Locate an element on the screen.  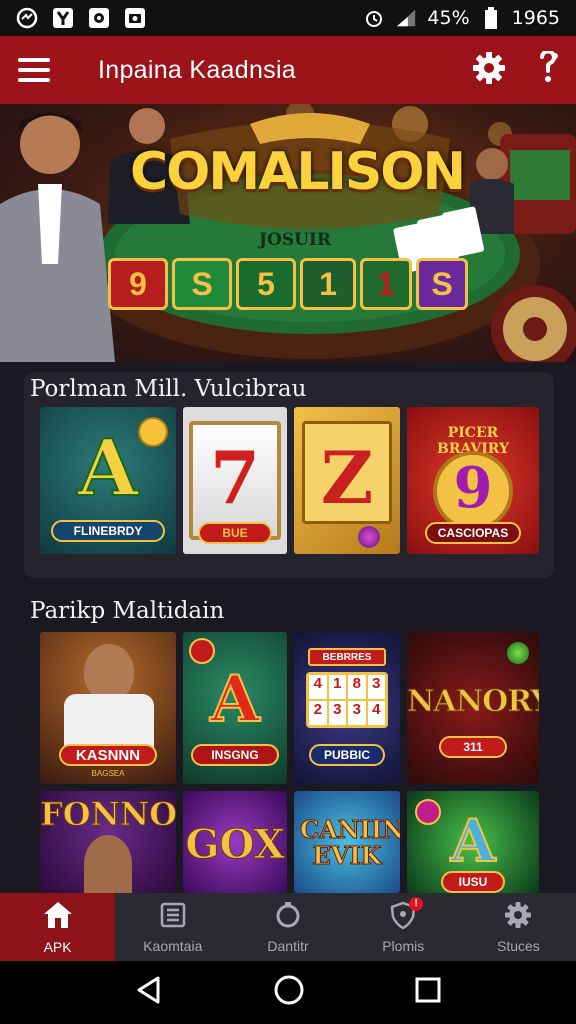
tile-badge: BUE is located at coordinates (235, 533).